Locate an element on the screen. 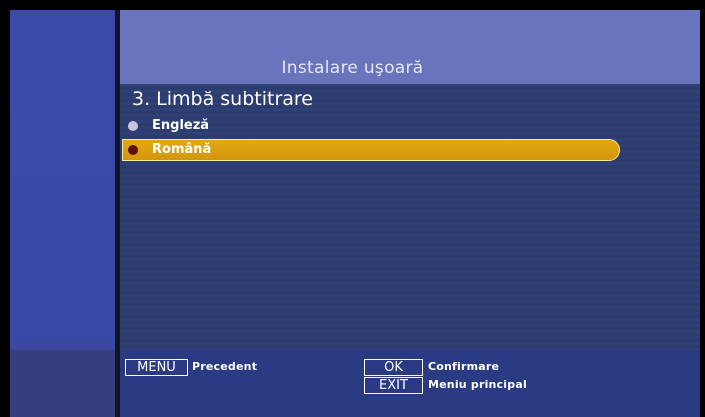 This screenshot has height=417, width=705. ok-key-button: OK is located at coordinates (393, 367).